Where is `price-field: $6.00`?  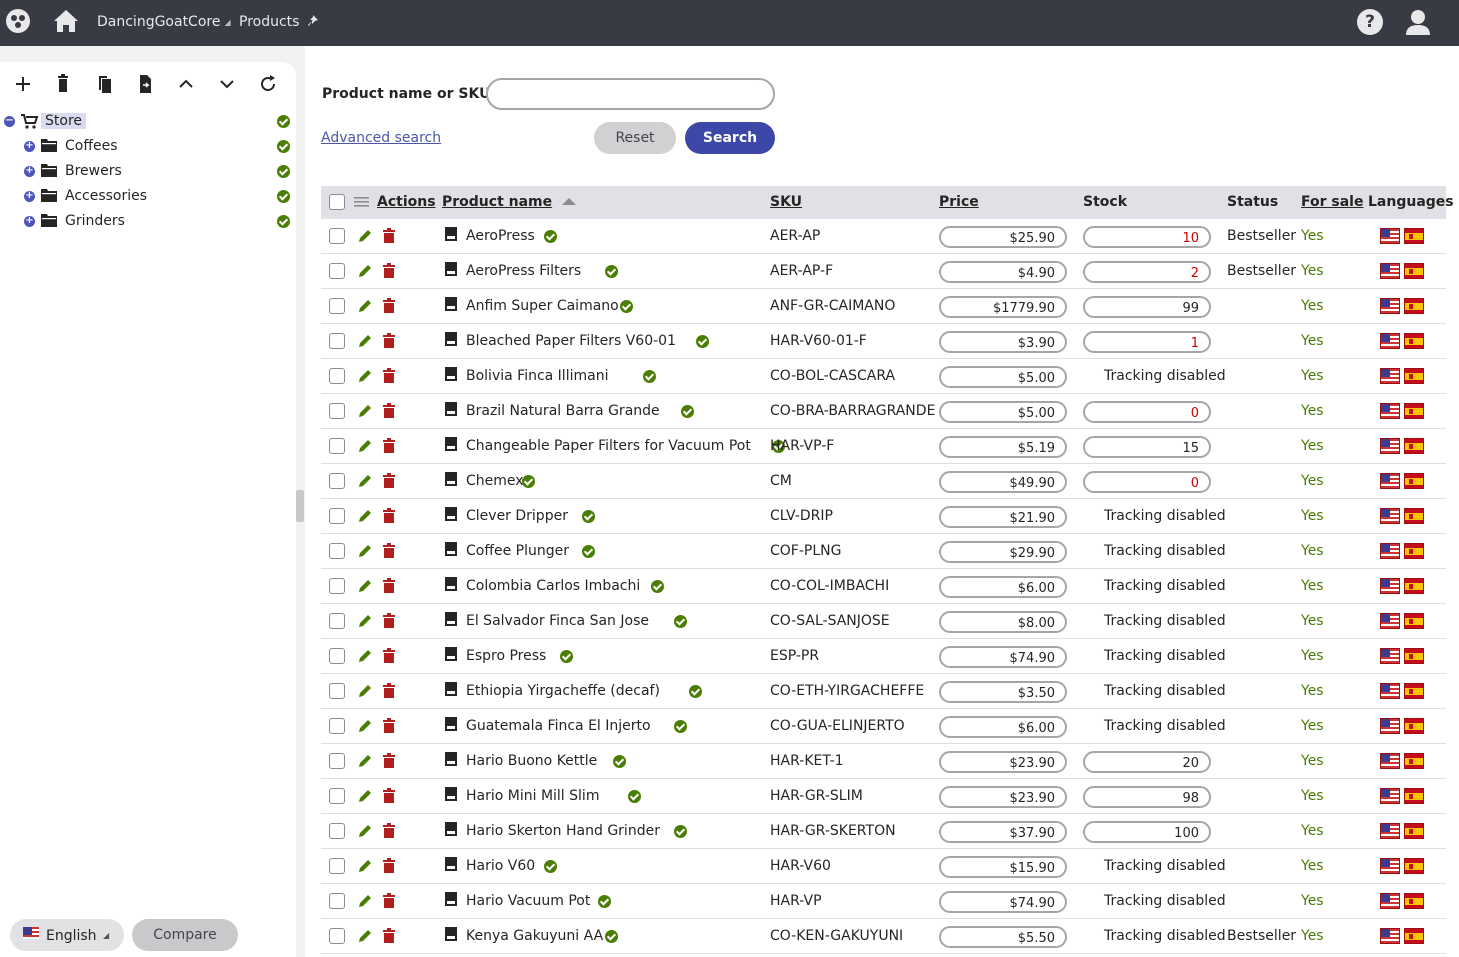
price-field: $6.00 is located at coordinates (1003, 727).